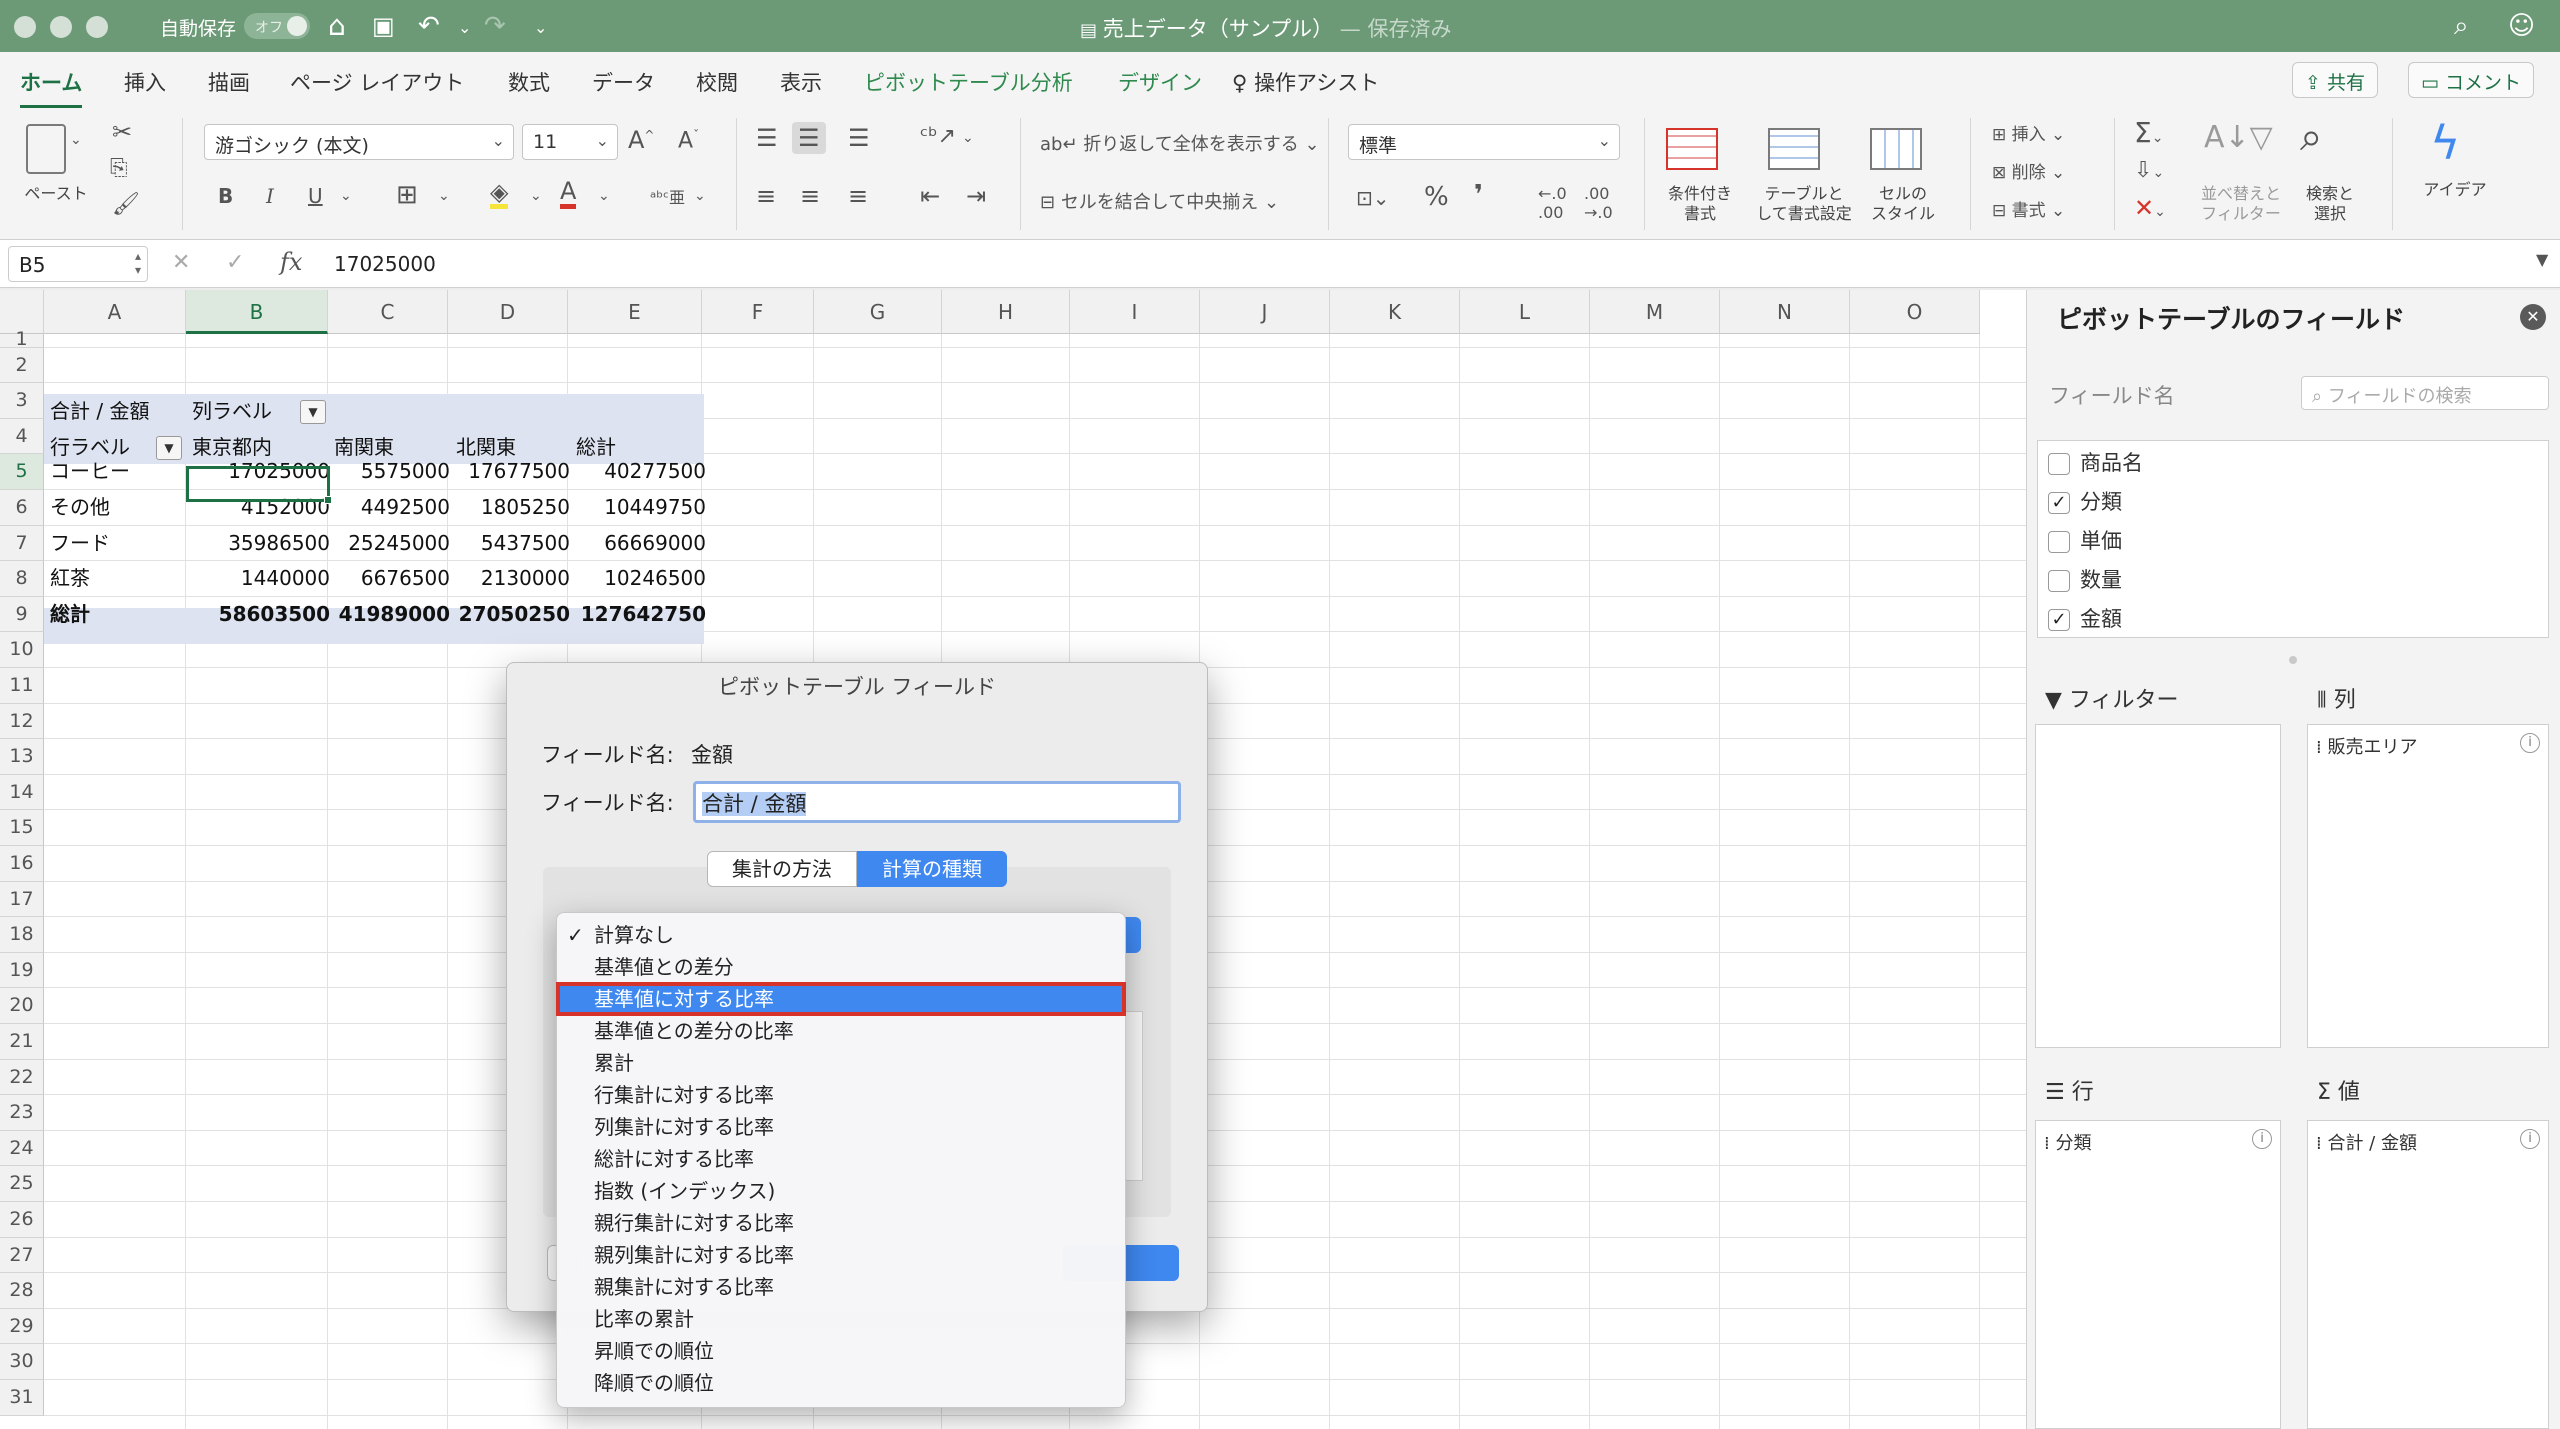 The height and width of the screenshot is (1429, 2560). Describe the element at coordinates (407, 195) in the screenshot. I see `borders-icon: ⊞` at that location.